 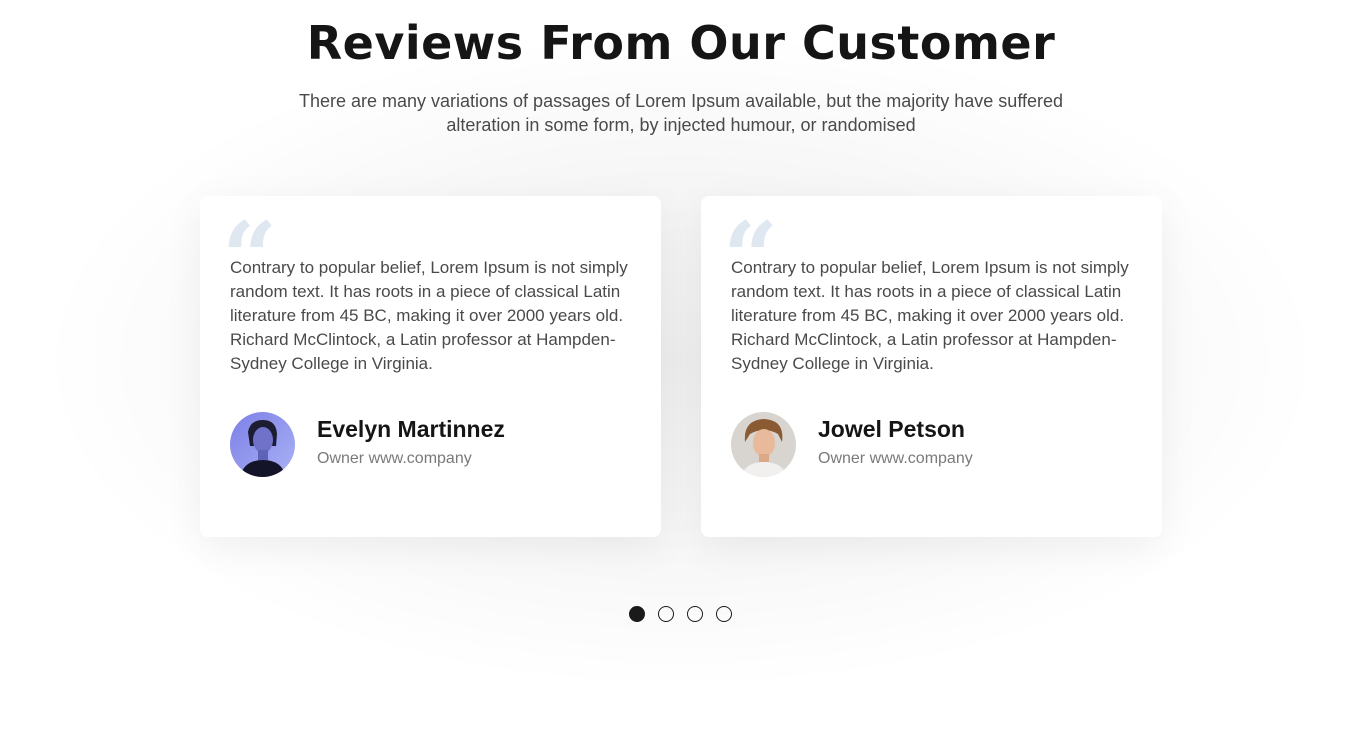 I want to click on reviewer-name: Jowel Petson, so click(x=891, y=429).